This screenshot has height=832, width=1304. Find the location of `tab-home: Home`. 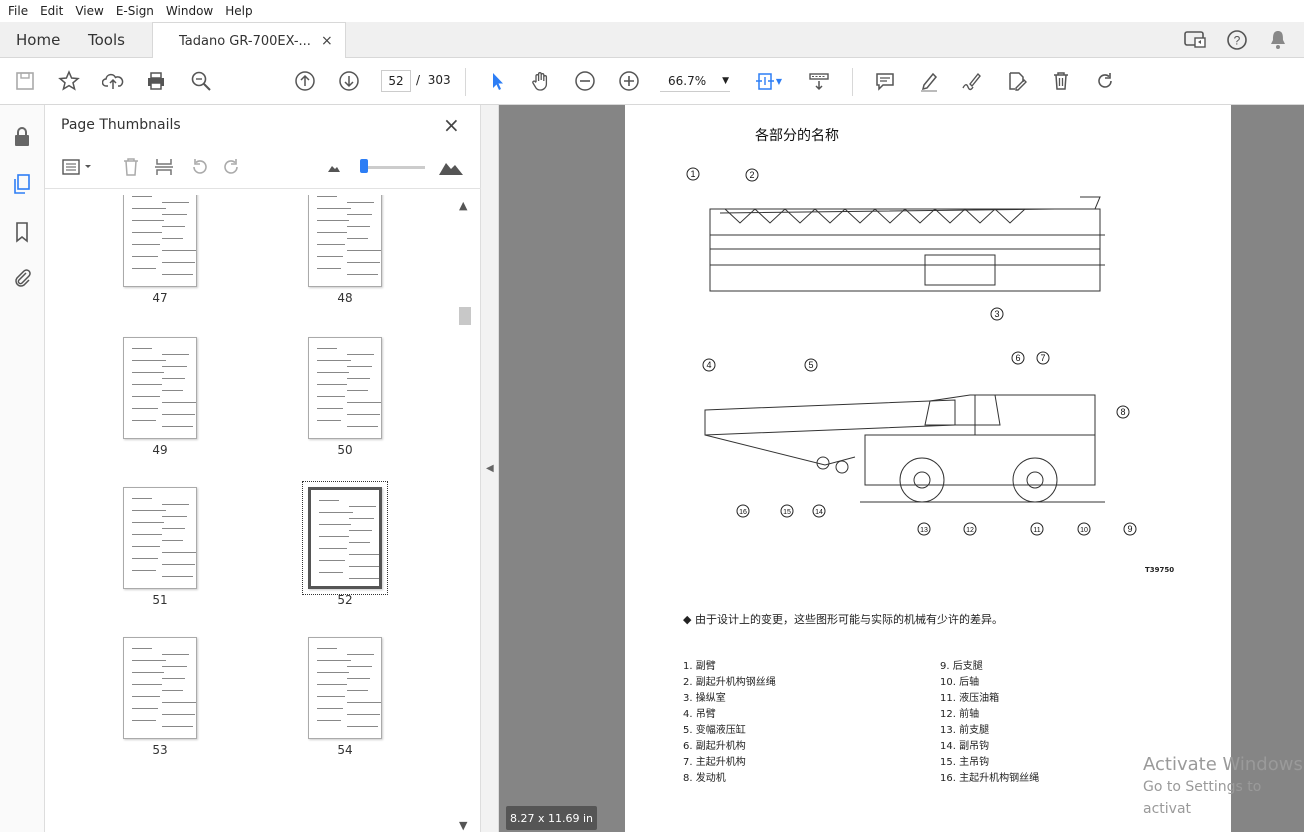

tab-home: Home is located at coordinates (38, 40).